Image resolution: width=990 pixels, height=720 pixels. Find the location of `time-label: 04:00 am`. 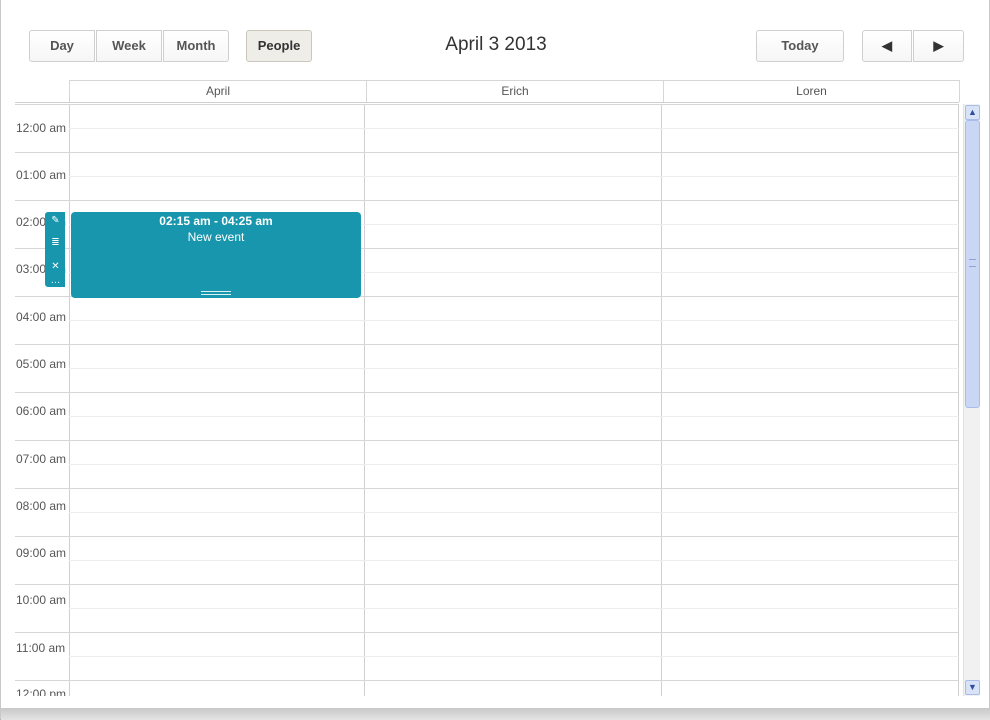

time-label: 04:00 am is located at coordinates (41, 317).